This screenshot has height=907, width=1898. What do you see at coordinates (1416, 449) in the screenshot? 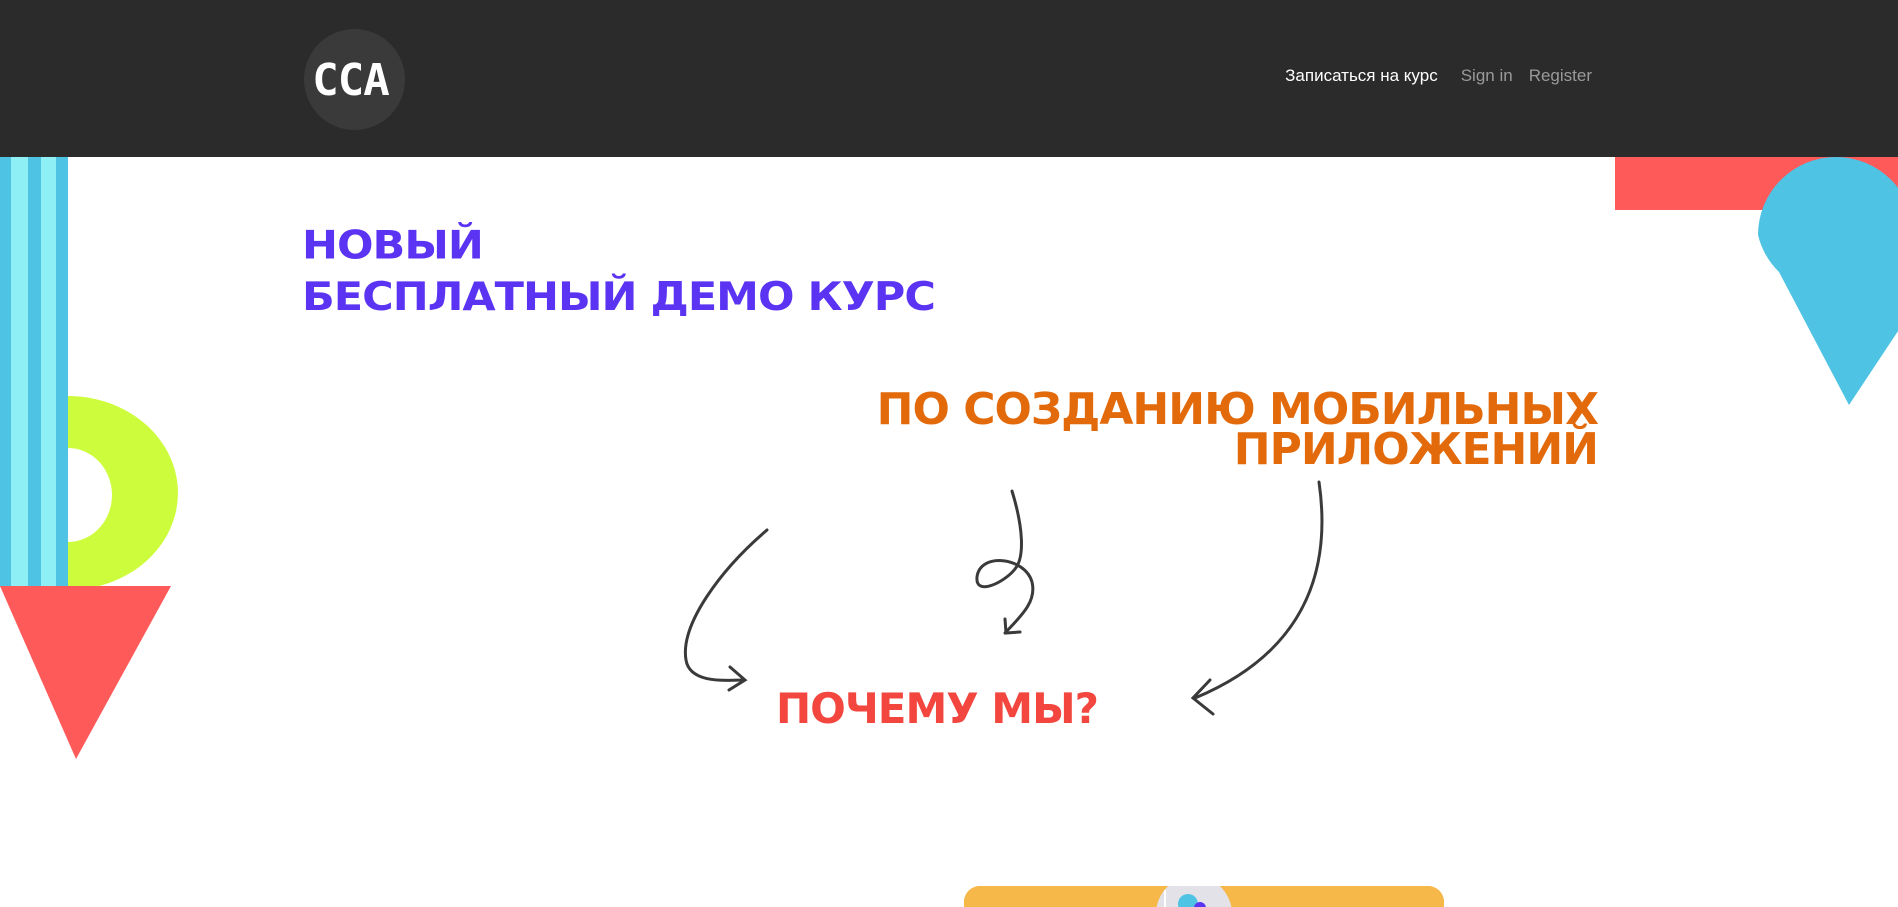
I see `hero-subtitle-line2: ПРИЛОЖЕНИЙ` at bounding box center [1416, 449].